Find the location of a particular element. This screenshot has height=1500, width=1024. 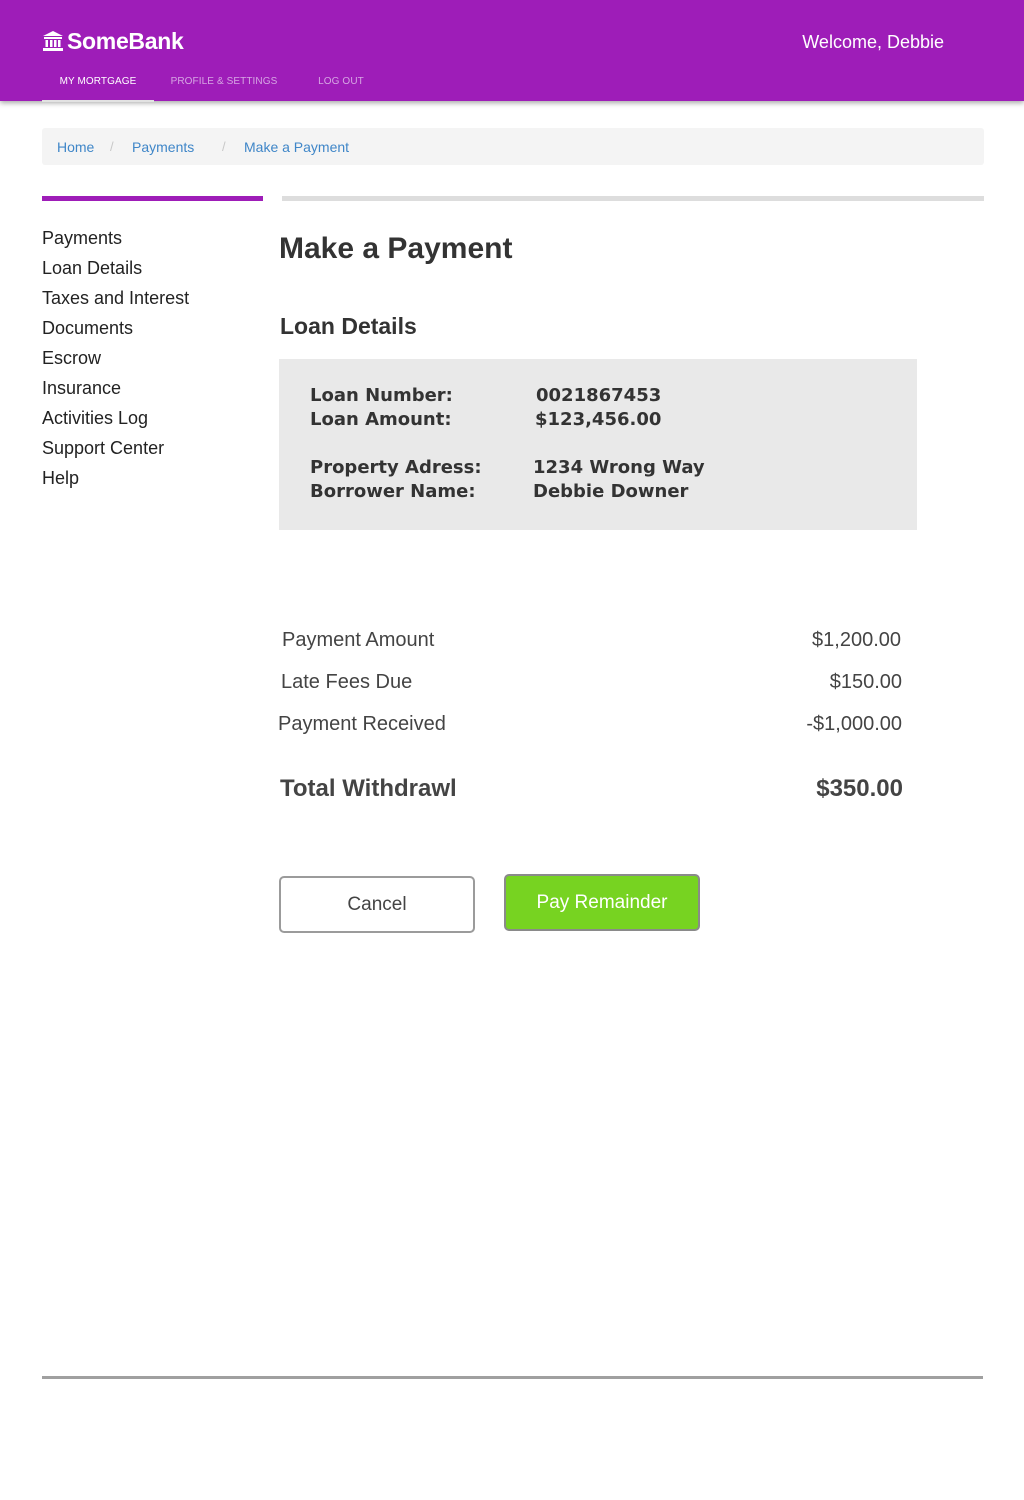

borrower-name-value: Debbie Downer is located at coordinates (611, 491).